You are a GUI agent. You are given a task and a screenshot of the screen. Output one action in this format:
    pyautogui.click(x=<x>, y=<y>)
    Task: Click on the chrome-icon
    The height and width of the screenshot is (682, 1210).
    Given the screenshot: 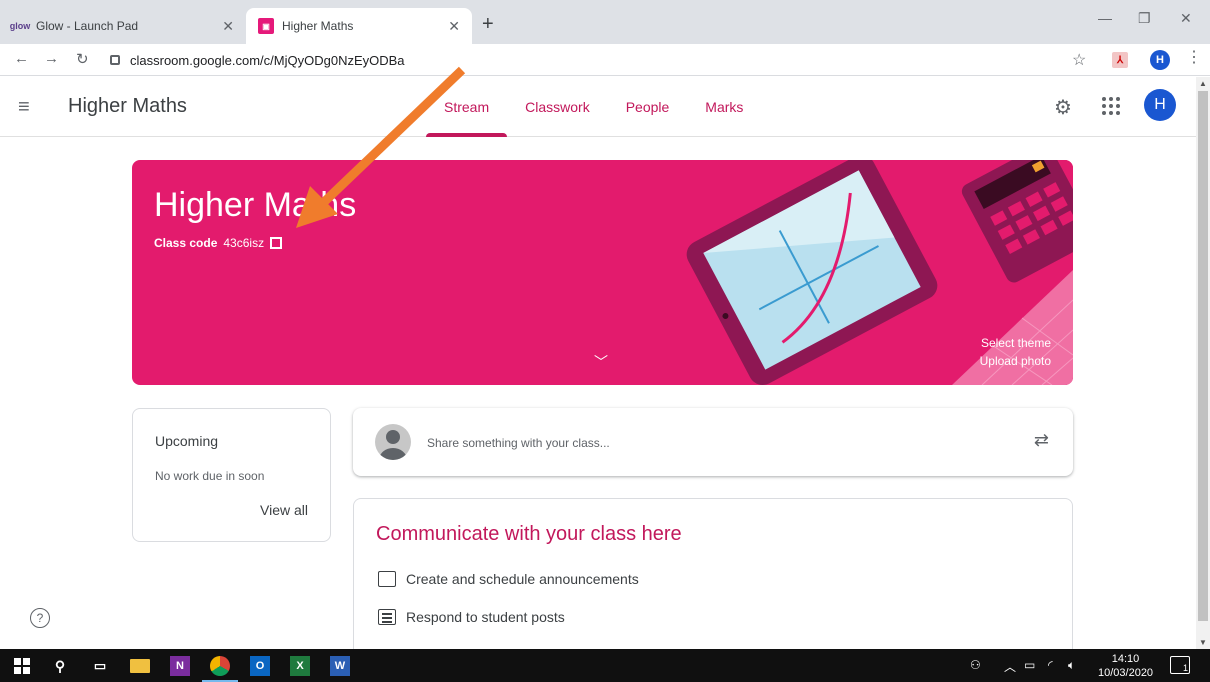 What is the action you would take?
    pyautogui.click(x=220, y=666)
    